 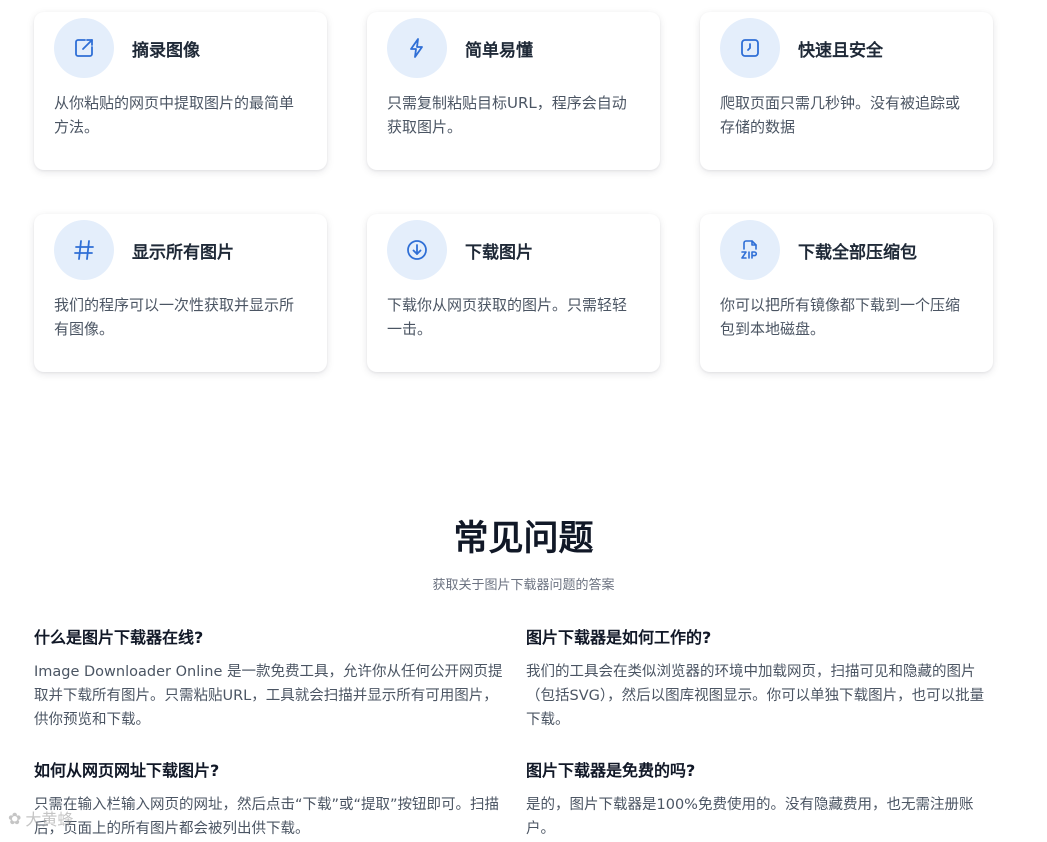 I want to click on feature-card-header: 摘录图像, so click(x=180, y=45).